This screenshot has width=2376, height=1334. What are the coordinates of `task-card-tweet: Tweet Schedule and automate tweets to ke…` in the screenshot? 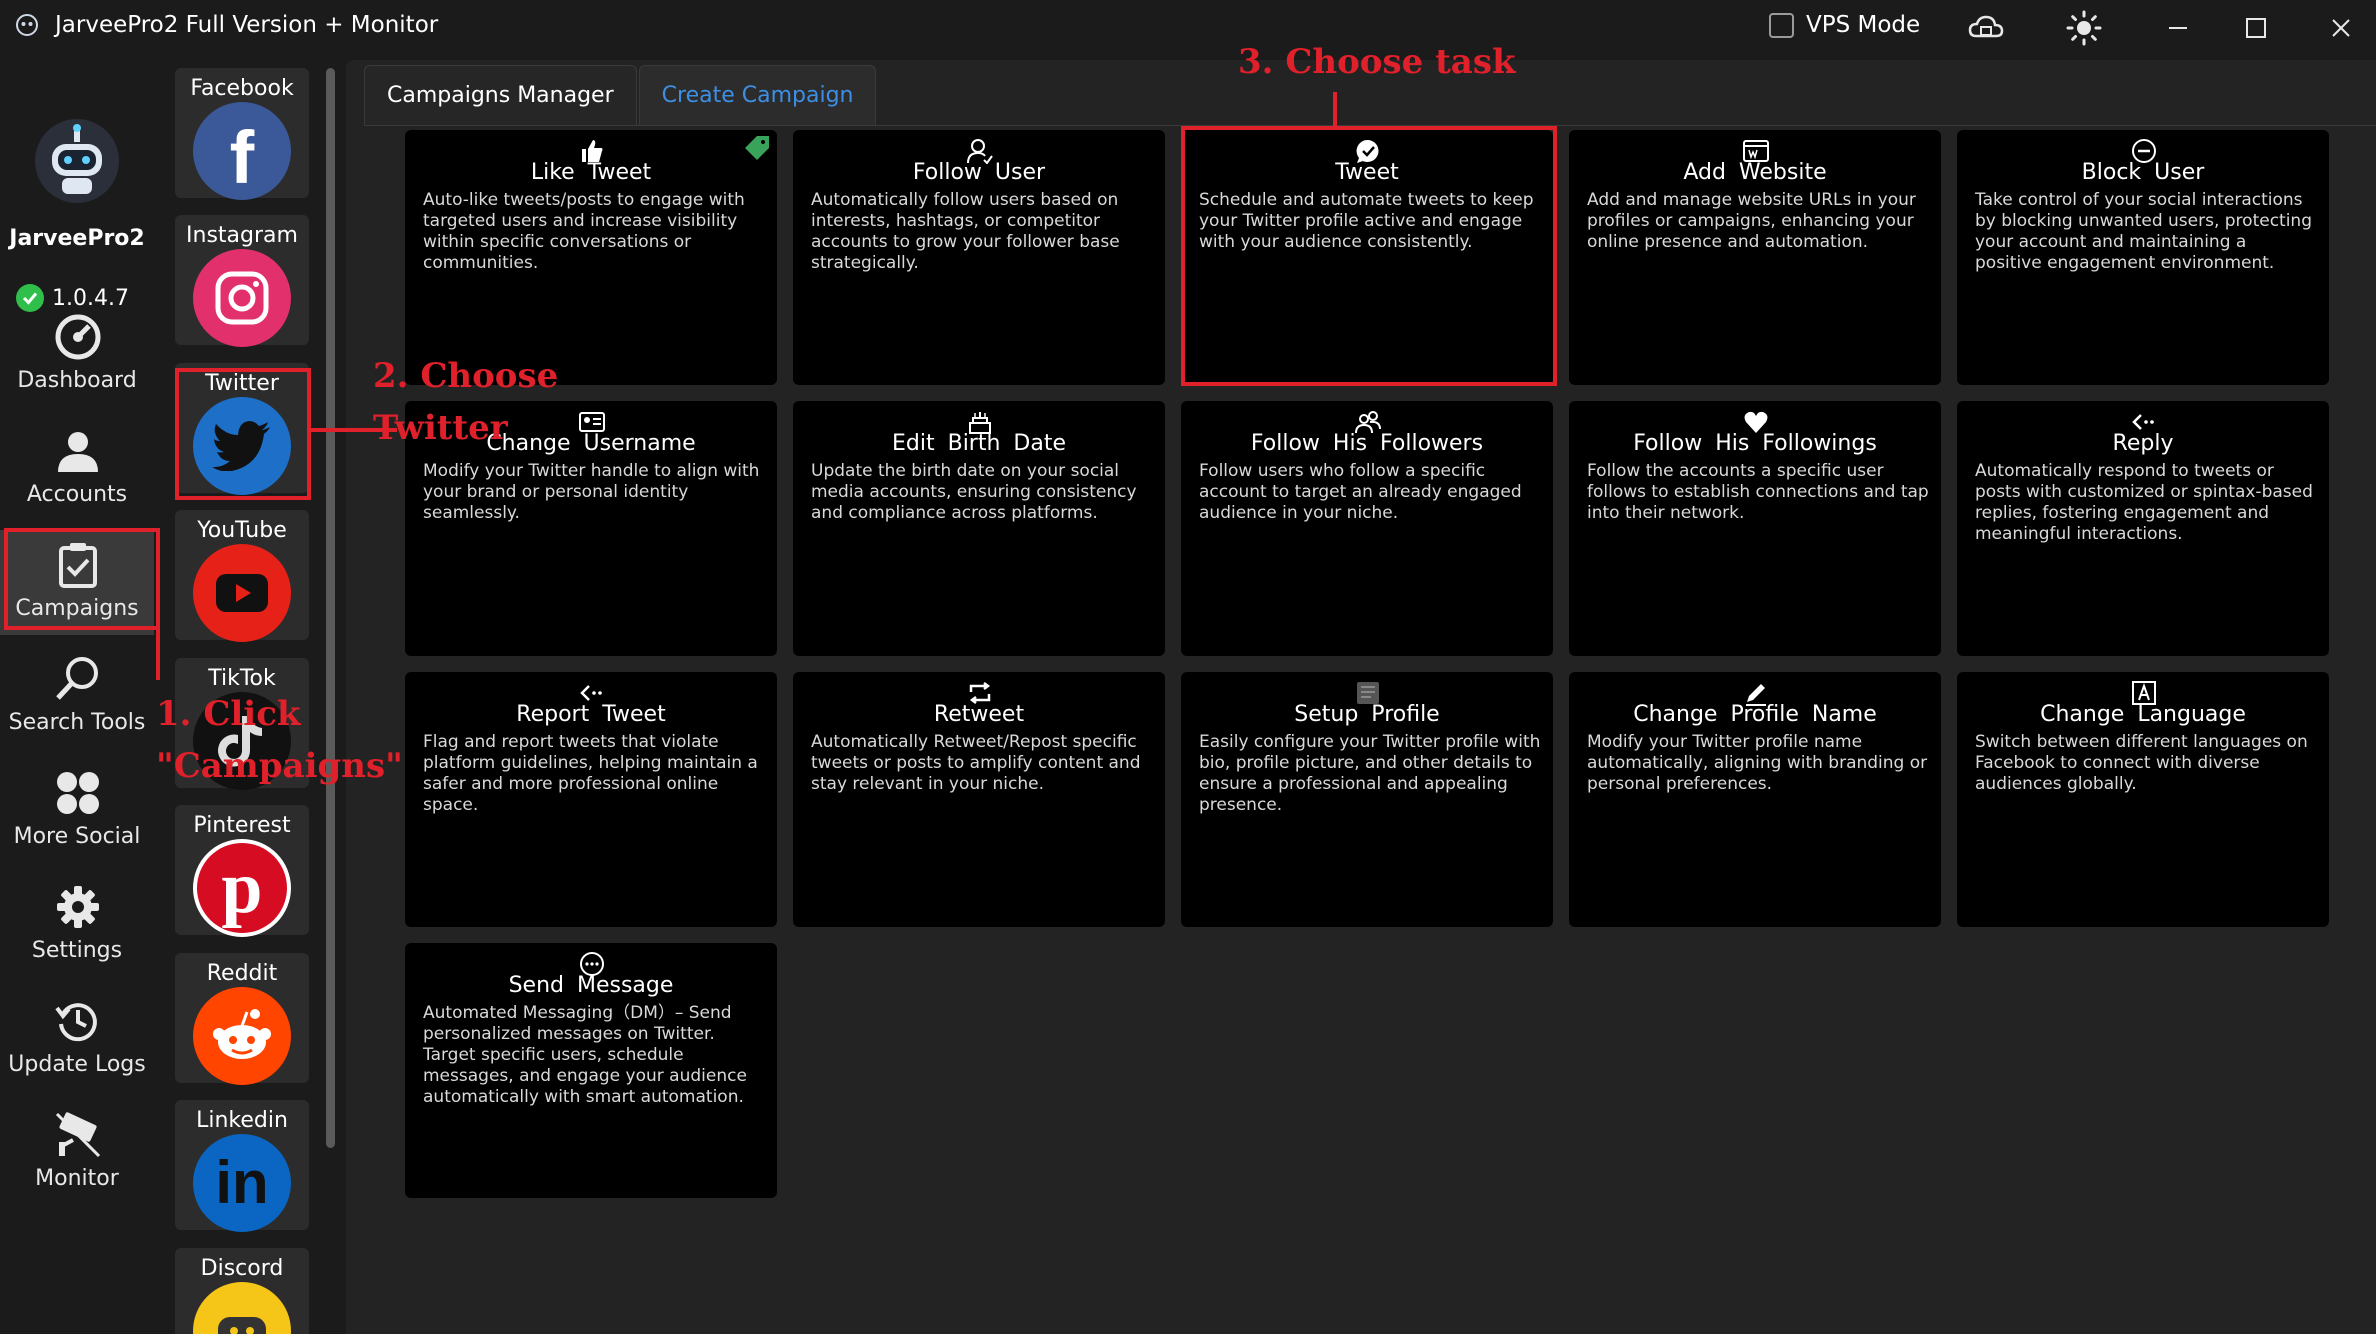 It's located at (1367, 257).